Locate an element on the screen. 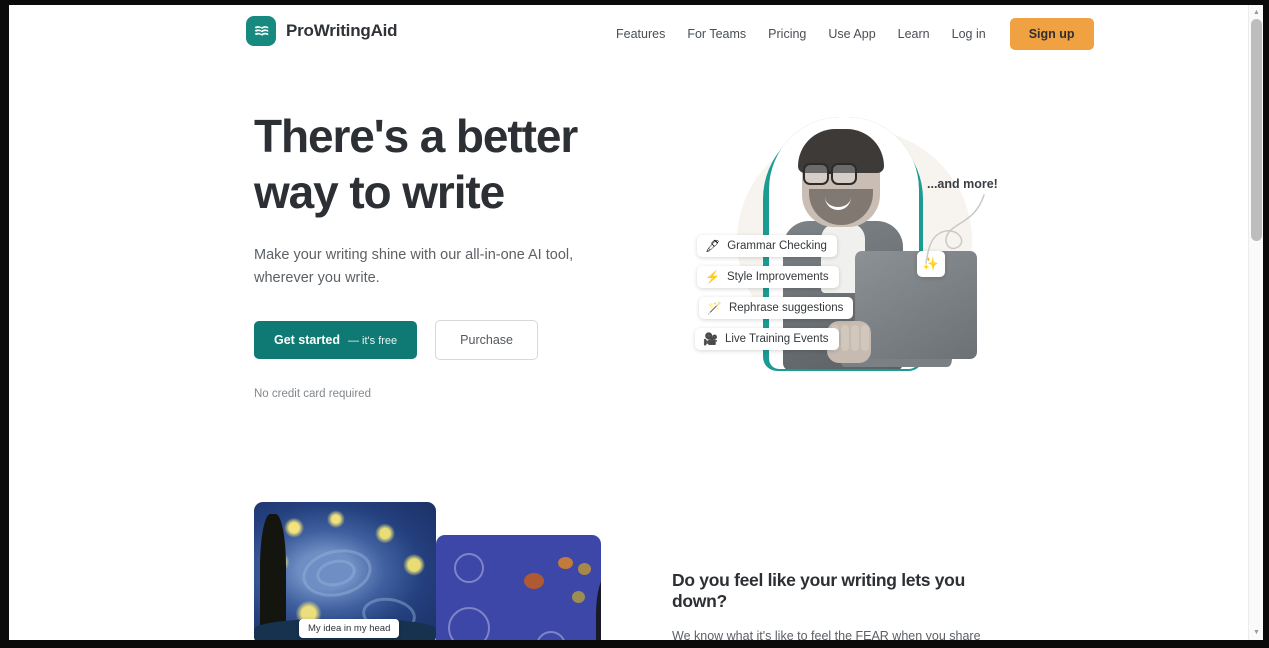 The image size is (1269, 648). logo-text: ProWritingAid is located at coordinates (342, 30).